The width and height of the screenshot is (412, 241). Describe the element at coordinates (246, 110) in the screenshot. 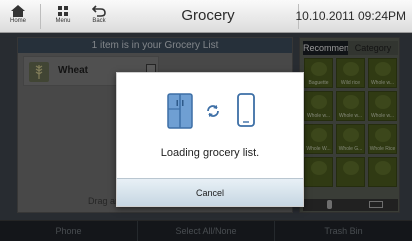

I see `smartphone-icon` at that location.